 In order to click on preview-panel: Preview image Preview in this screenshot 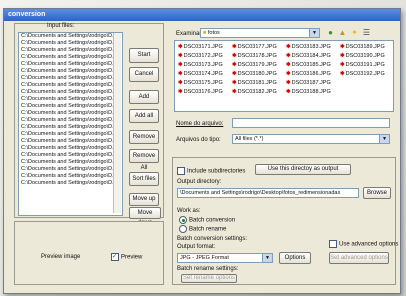, I will do `click(89, 253)`.